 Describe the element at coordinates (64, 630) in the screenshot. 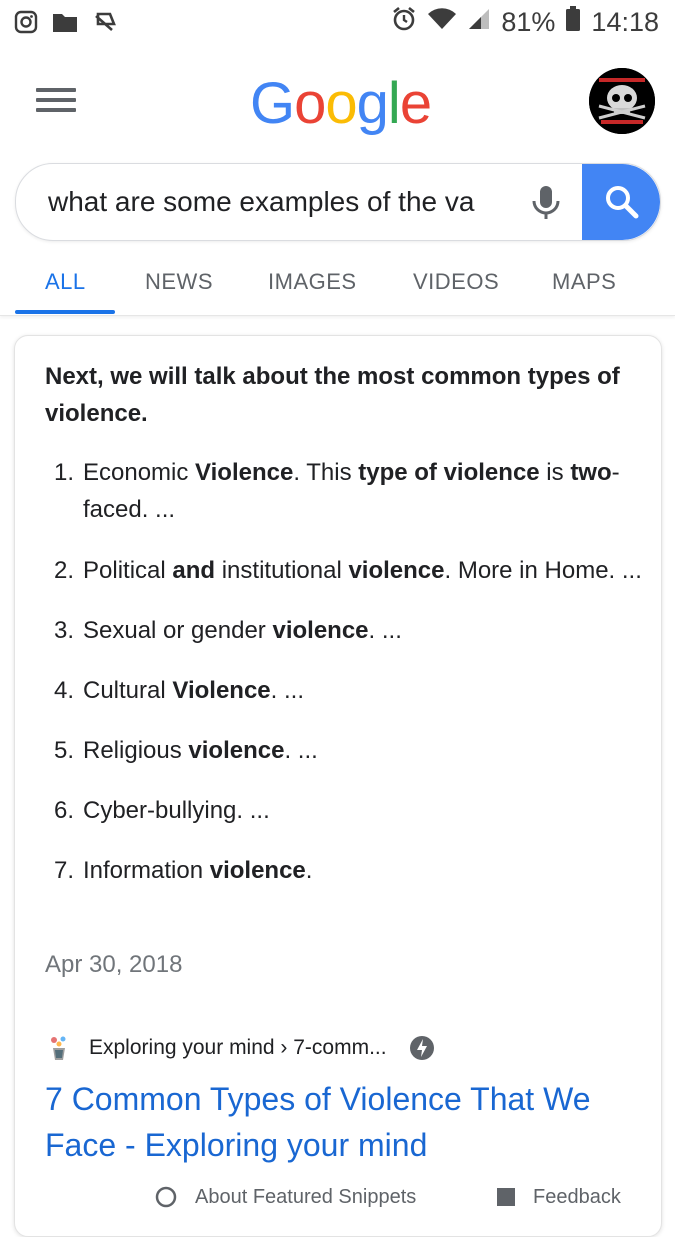

I see `list-number: 3.` at that location.